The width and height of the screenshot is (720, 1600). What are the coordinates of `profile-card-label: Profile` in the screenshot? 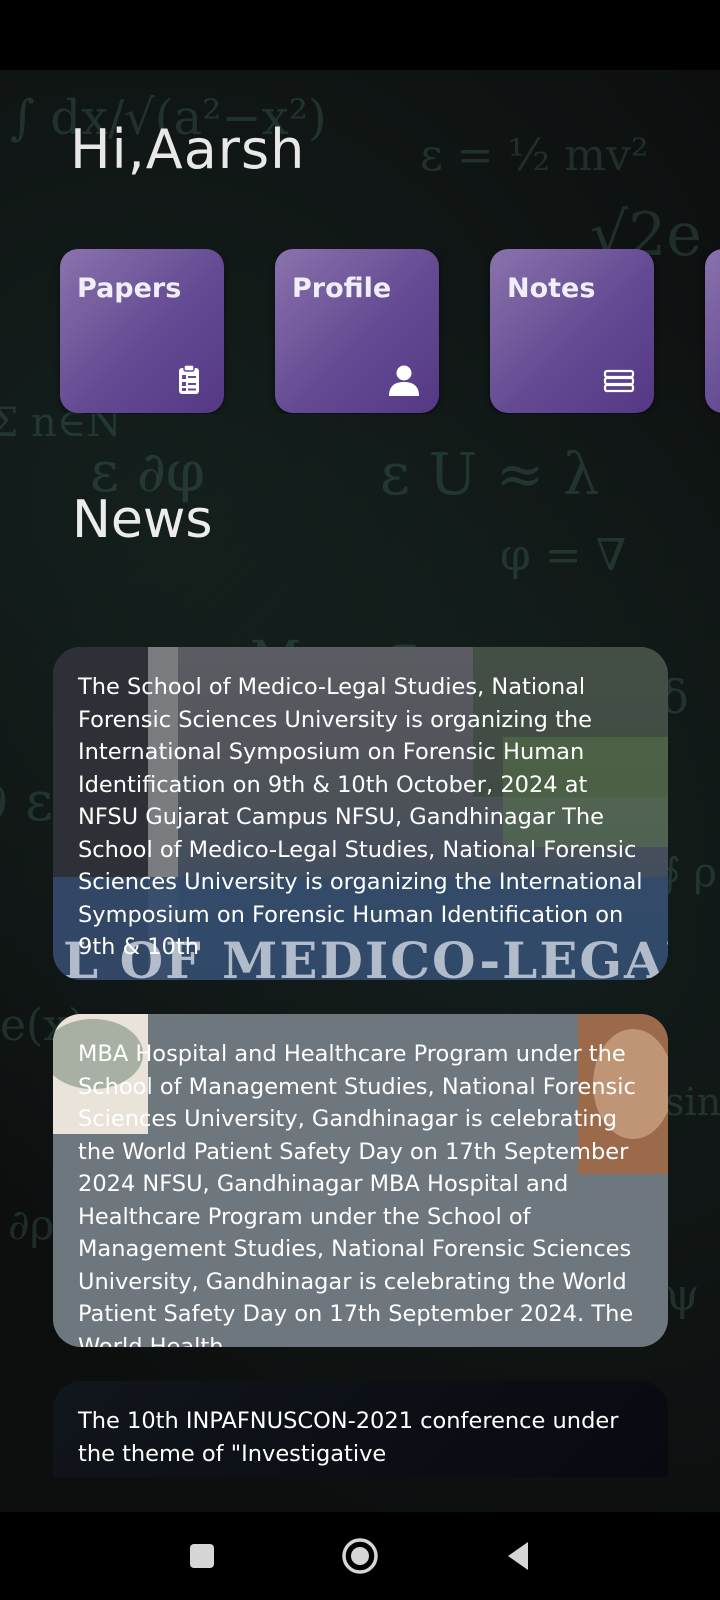 It's located at (342, 288).